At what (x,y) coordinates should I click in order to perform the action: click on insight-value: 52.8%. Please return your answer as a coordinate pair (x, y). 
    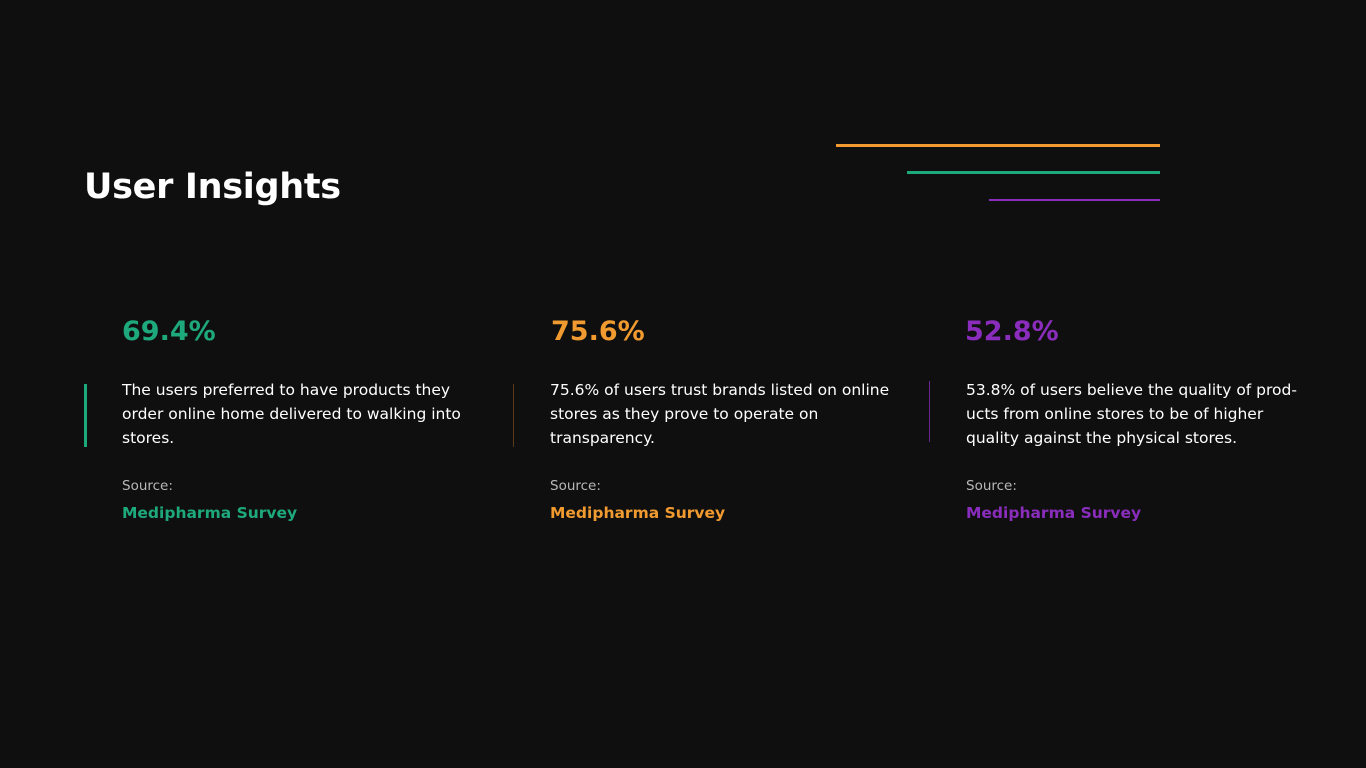
    Looking at the image, I should click on (1012, 331).